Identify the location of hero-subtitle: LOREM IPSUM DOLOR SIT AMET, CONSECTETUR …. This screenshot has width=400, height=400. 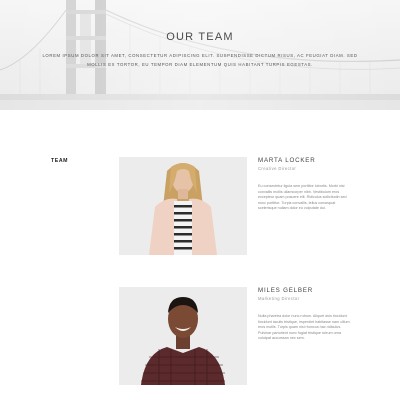
(200, 60).